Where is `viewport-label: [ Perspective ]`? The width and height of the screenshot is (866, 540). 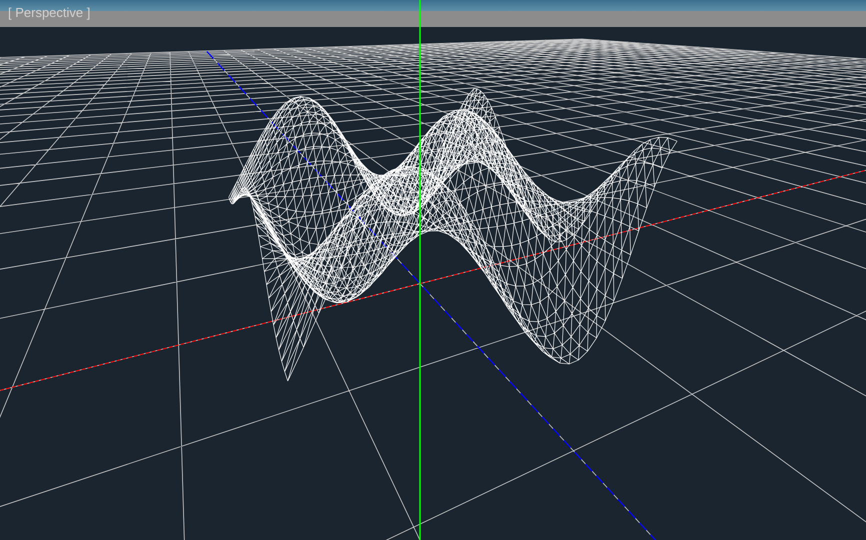 viewport-label: [ Perspective ] is located at coordinates (49, 12).